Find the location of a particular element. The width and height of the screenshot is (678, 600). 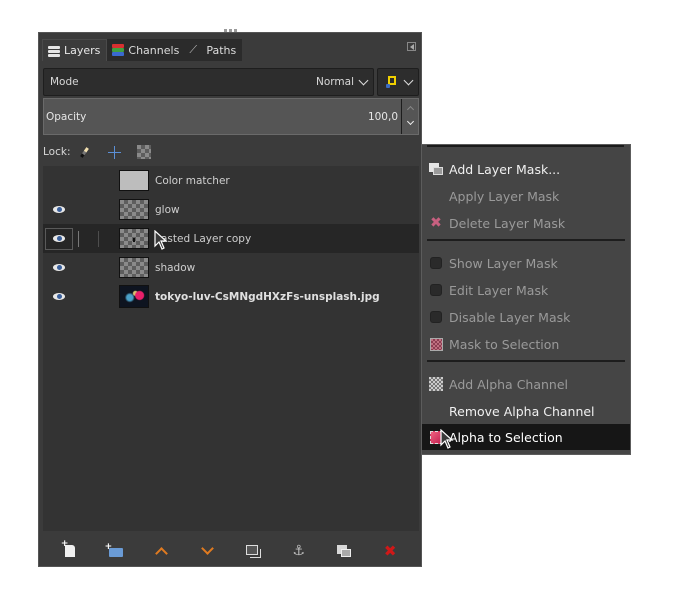

duplicate-layer-button is located at coordinates (253, 551).